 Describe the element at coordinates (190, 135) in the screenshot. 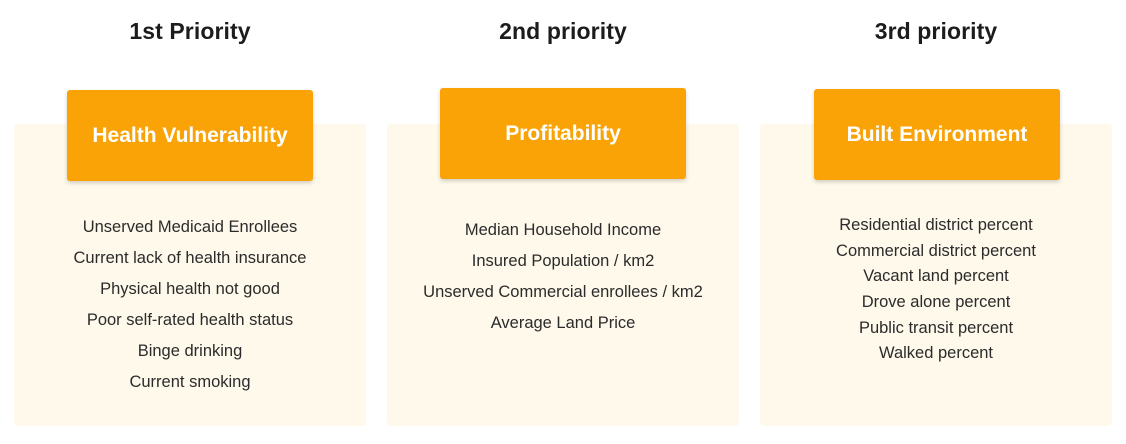

I see `category-label-health-vulnerability: Health Vulnerability` at that location.